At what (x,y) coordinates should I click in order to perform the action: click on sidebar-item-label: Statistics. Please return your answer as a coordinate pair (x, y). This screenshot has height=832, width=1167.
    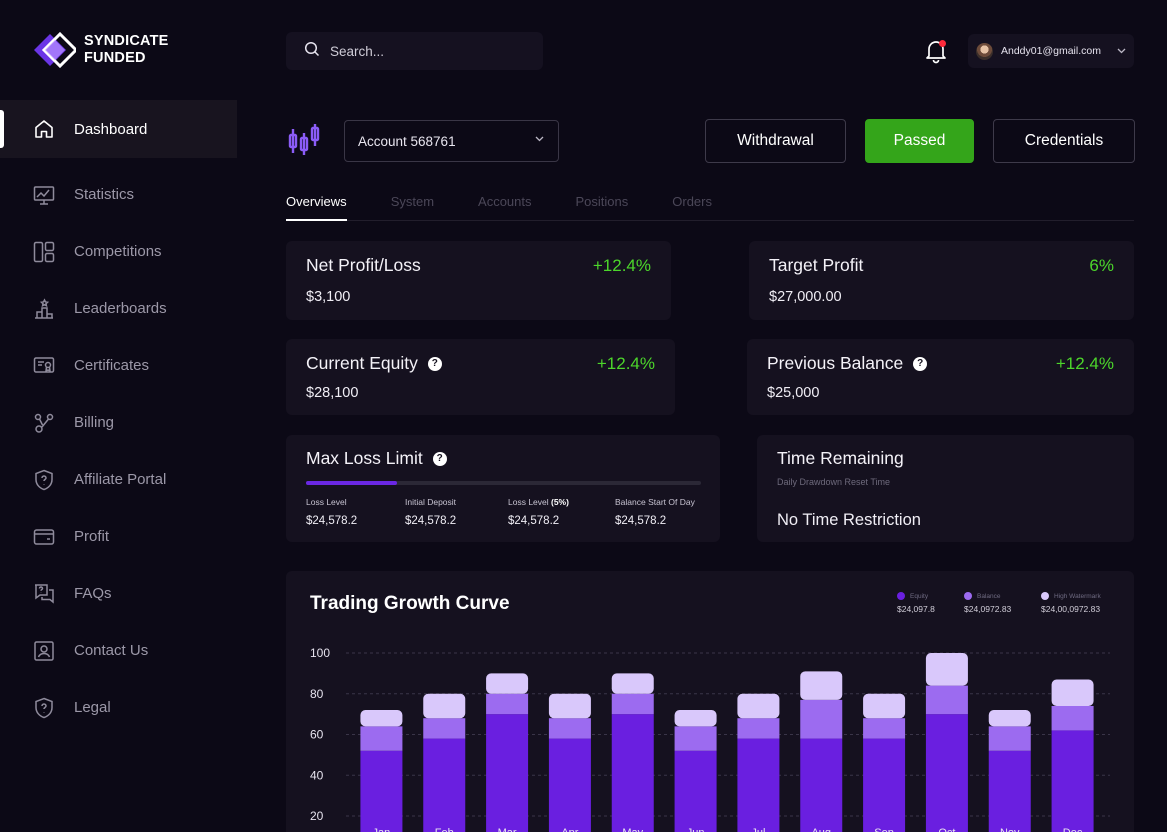
    Looking at the image, I should click on (104, 194).